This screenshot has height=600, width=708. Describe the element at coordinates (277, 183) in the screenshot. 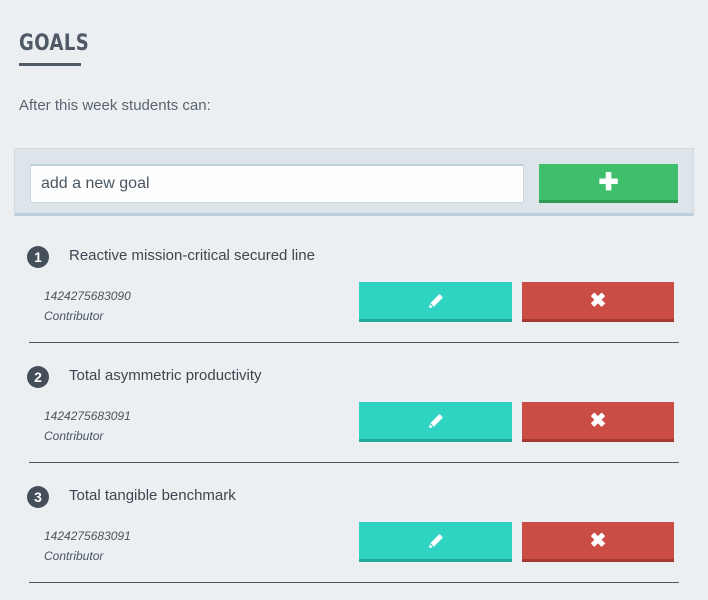

I see `new-goal-input` at that location.